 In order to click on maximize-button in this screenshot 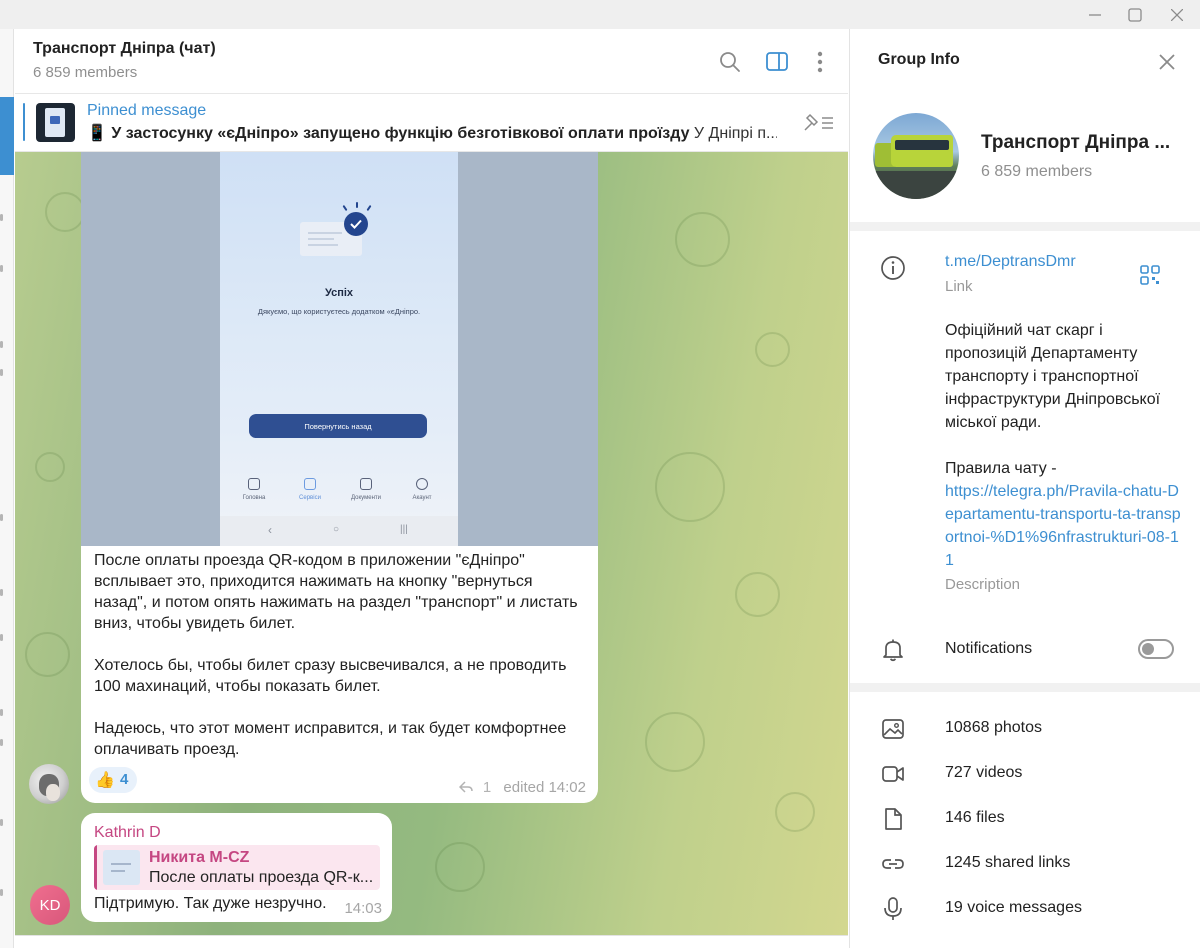, I will do `click(1135, 14)`.